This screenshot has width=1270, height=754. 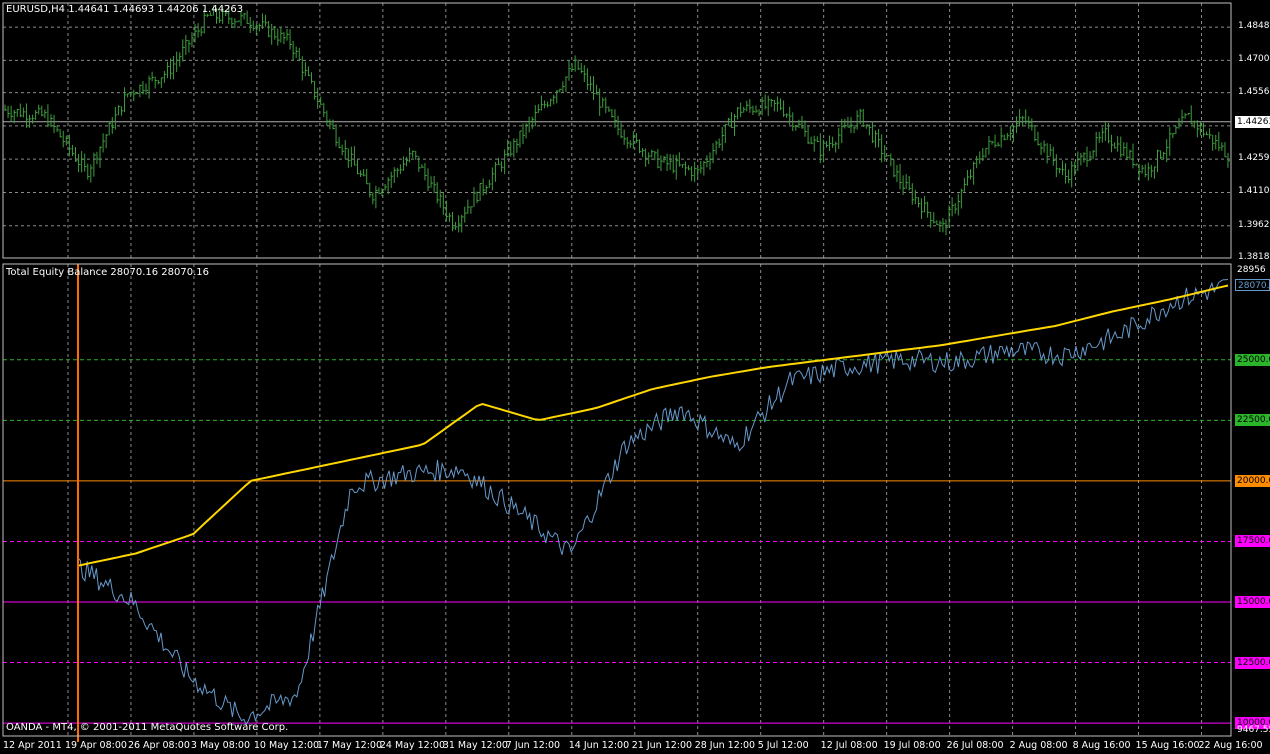 What do you see at coordinates (1230, 745) in the screenshot?
I see `date-tick-label: 22 Aug 16:00` at bounding box center [1230, 745].